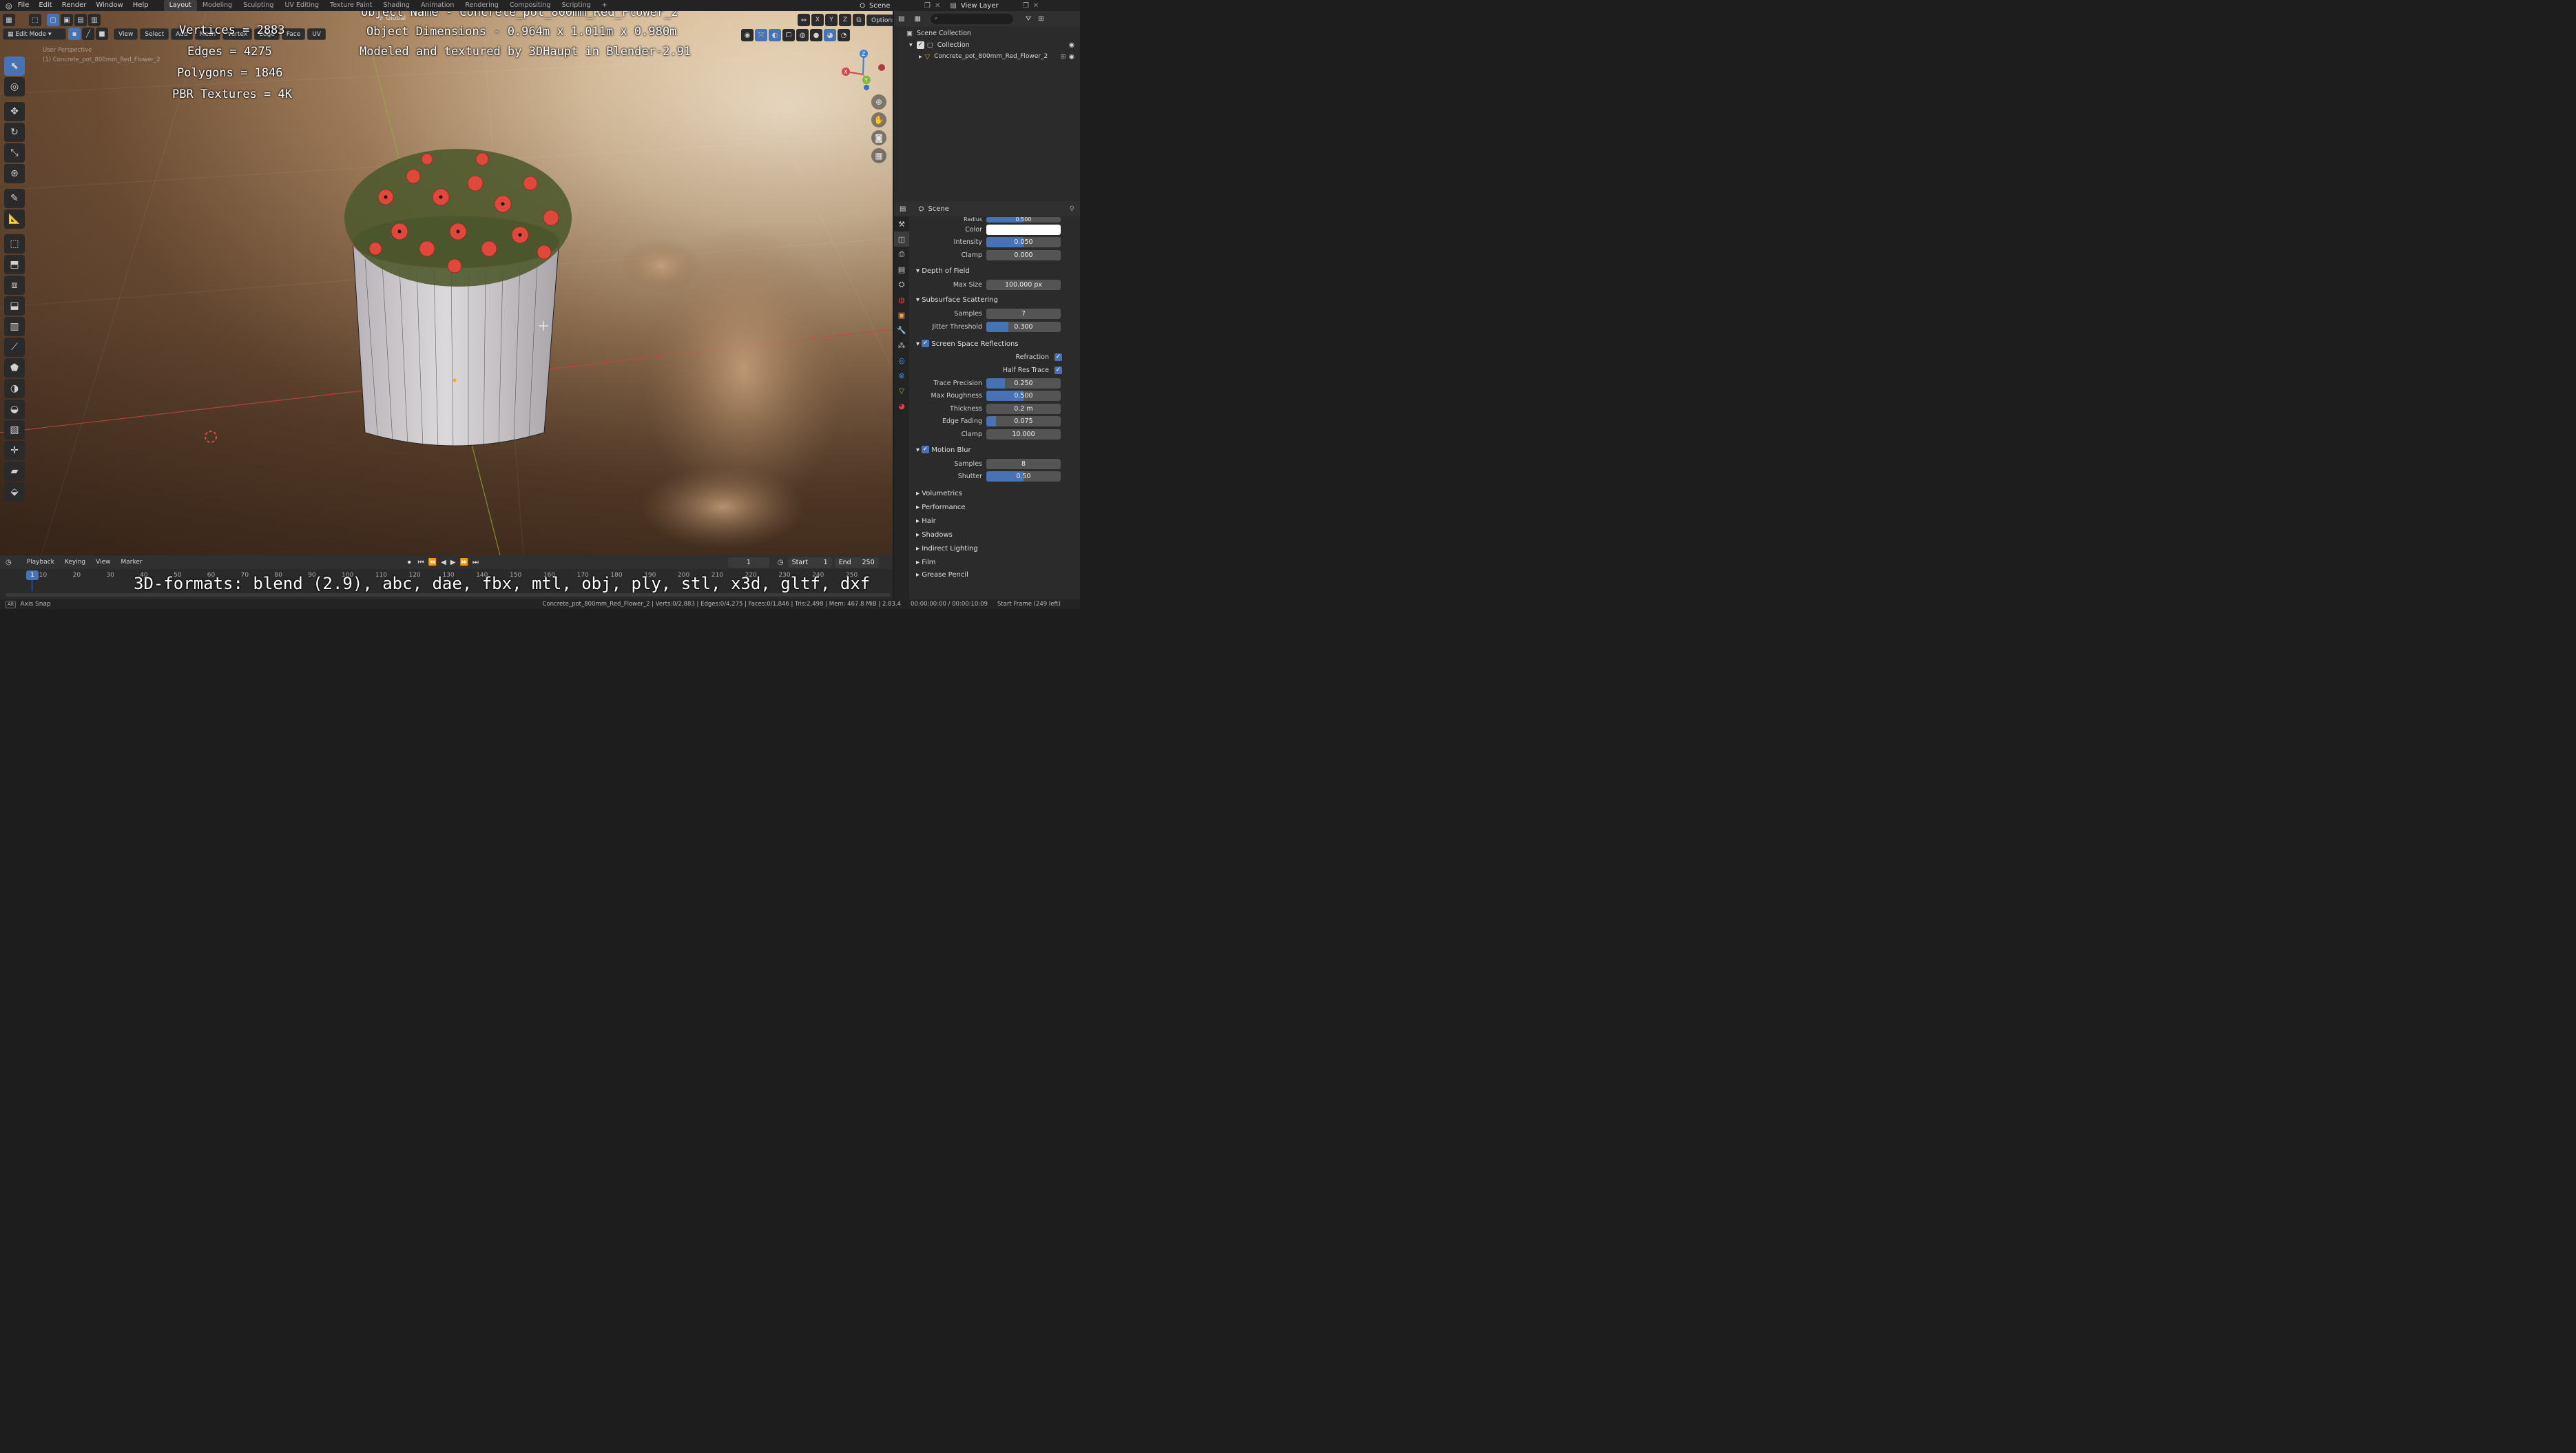 The image size is (2576, 1453). I want to click on add-workspace-icon: +, so click(604, 5).